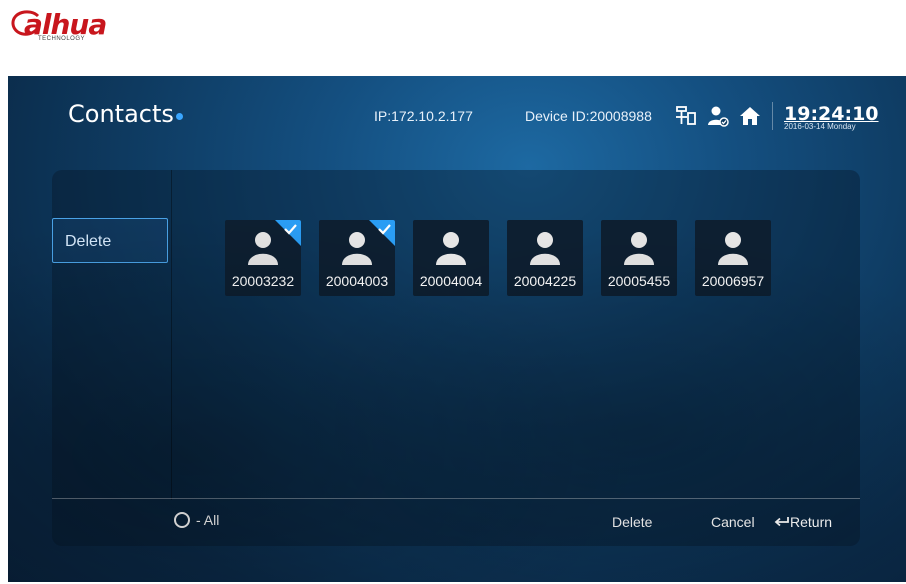 This screenshot has height=584, width=906. I want to click on contact-tile: 20004003, so click(357, 258).